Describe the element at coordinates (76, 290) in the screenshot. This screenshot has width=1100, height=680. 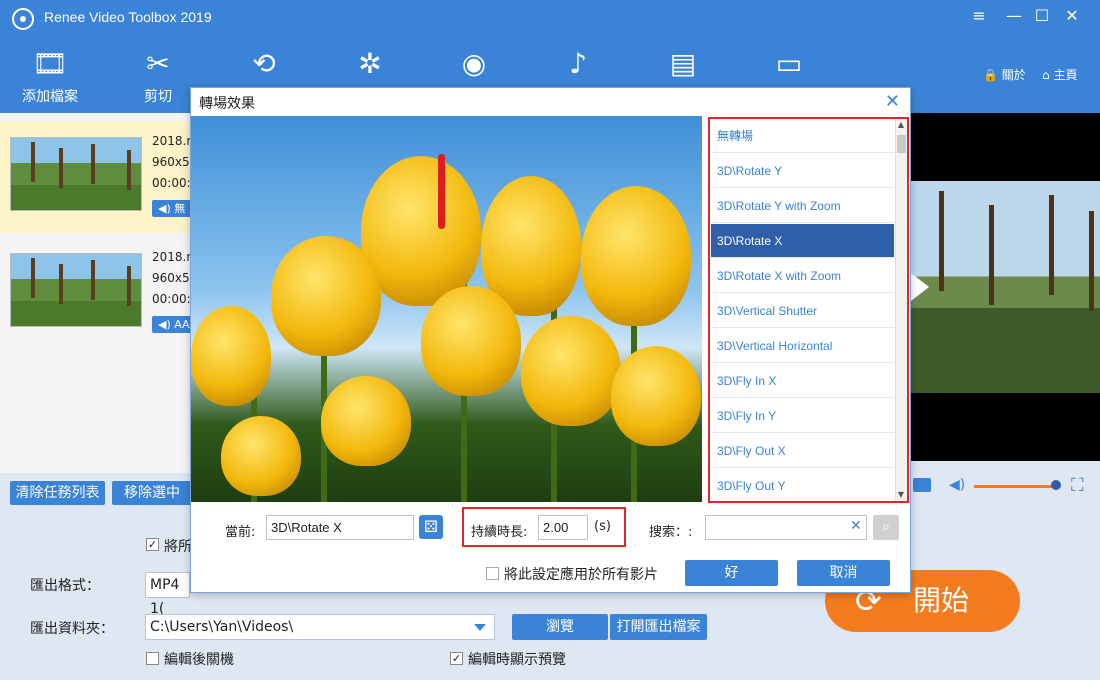
I see `task-thumbnail` at that location.